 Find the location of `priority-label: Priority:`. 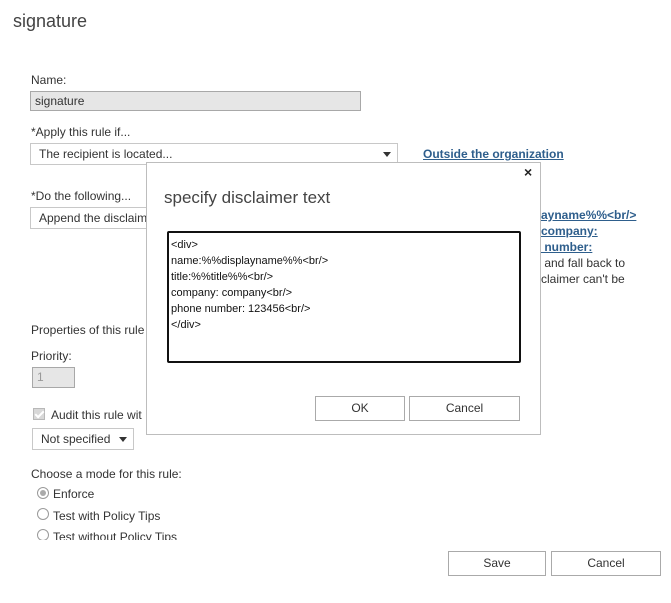

priority-label: Priority: is located at coordinates (51, 356).